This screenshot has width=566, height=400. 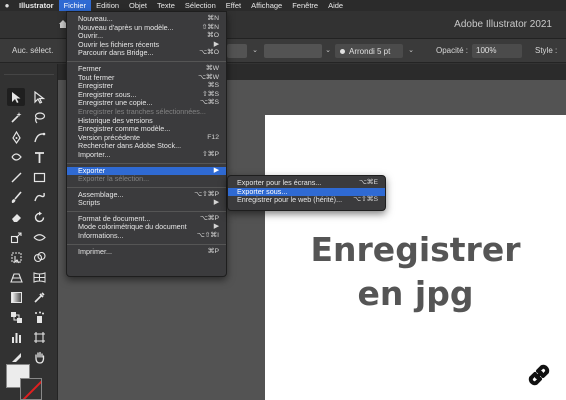 I want to click on artboard-icon, so click(x=39, y=337).